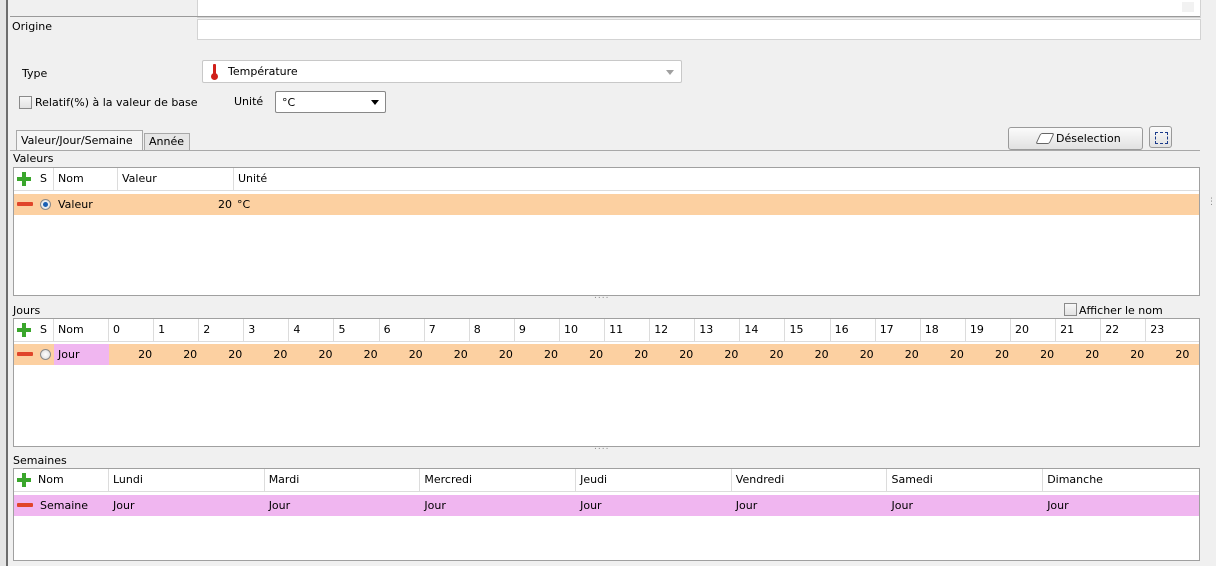  Describe the element at coordinates (628, 330) in the screenshot. I see `col-header-hour: 11` at that location.